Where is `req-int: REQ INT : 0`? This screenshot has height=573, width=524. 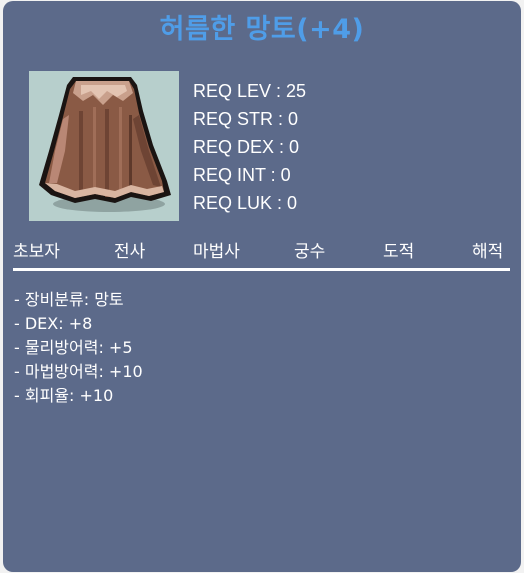
req-int: REQ INT : 0 is located at coordinates (242, 175).